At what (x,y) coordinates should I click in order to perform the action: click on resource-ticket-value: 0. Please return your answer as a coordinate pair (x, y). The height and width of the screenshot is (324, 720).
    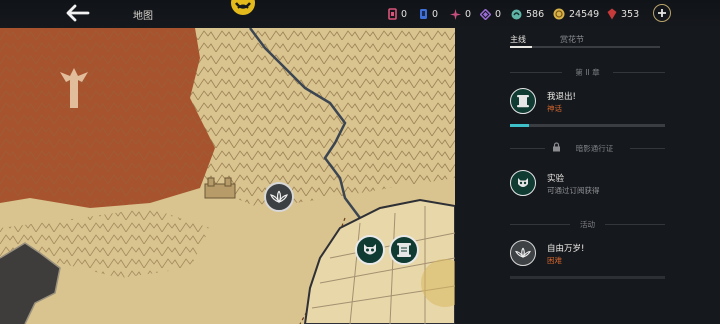
    Looking at the image, I should click on (435, 14).